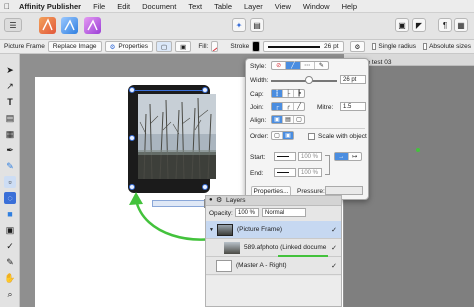 This screenshot has width=474, height=307. What do you see at coordinates (357, 46) in the screenshot?
I see `stroke-settings-icon: ⚙` at bounding box center [357, 46].